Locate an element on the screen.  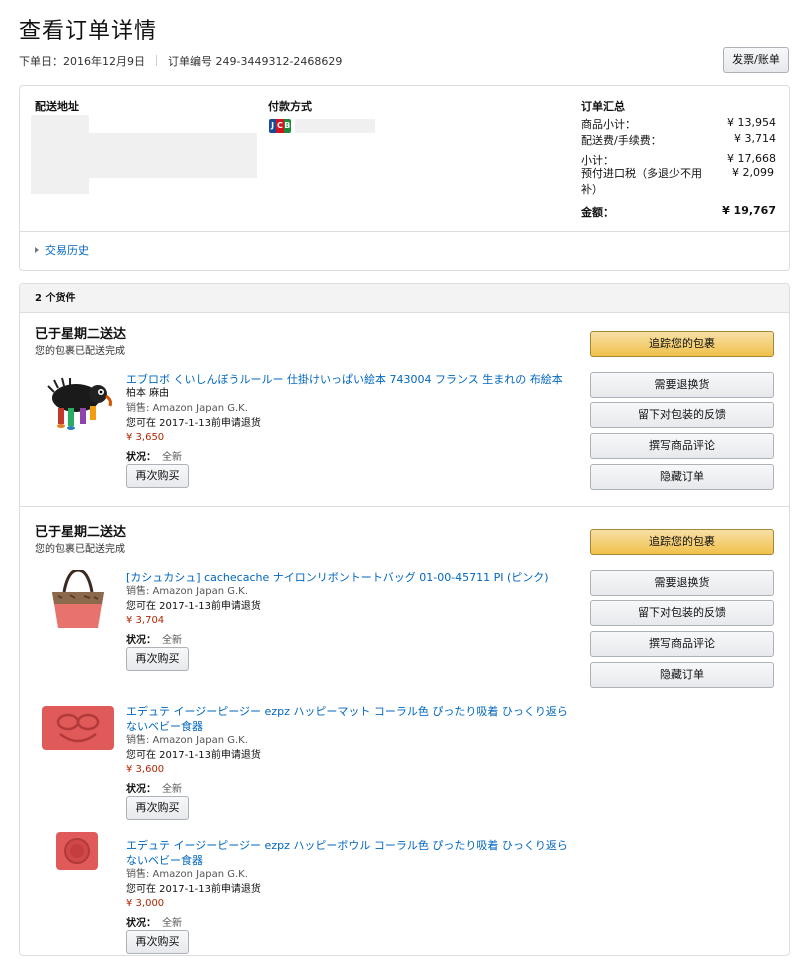
summary-row-value: ¥ 13,954 is located at coordinates (751, 122).